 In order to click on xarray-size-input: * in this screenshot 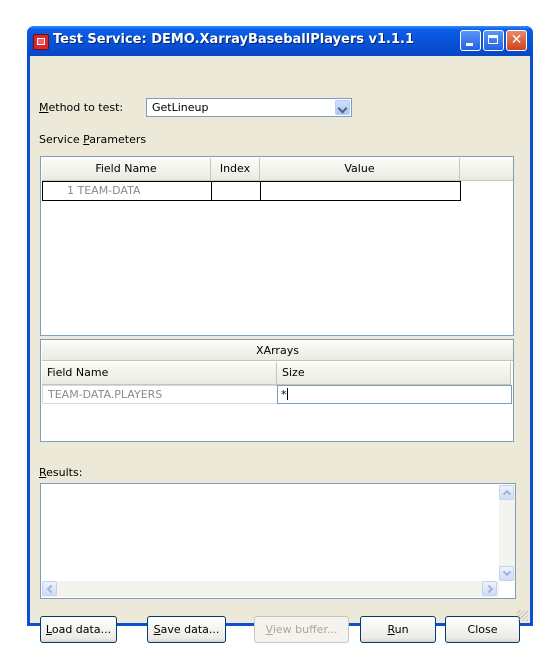, I will do `click(394, 394)`.